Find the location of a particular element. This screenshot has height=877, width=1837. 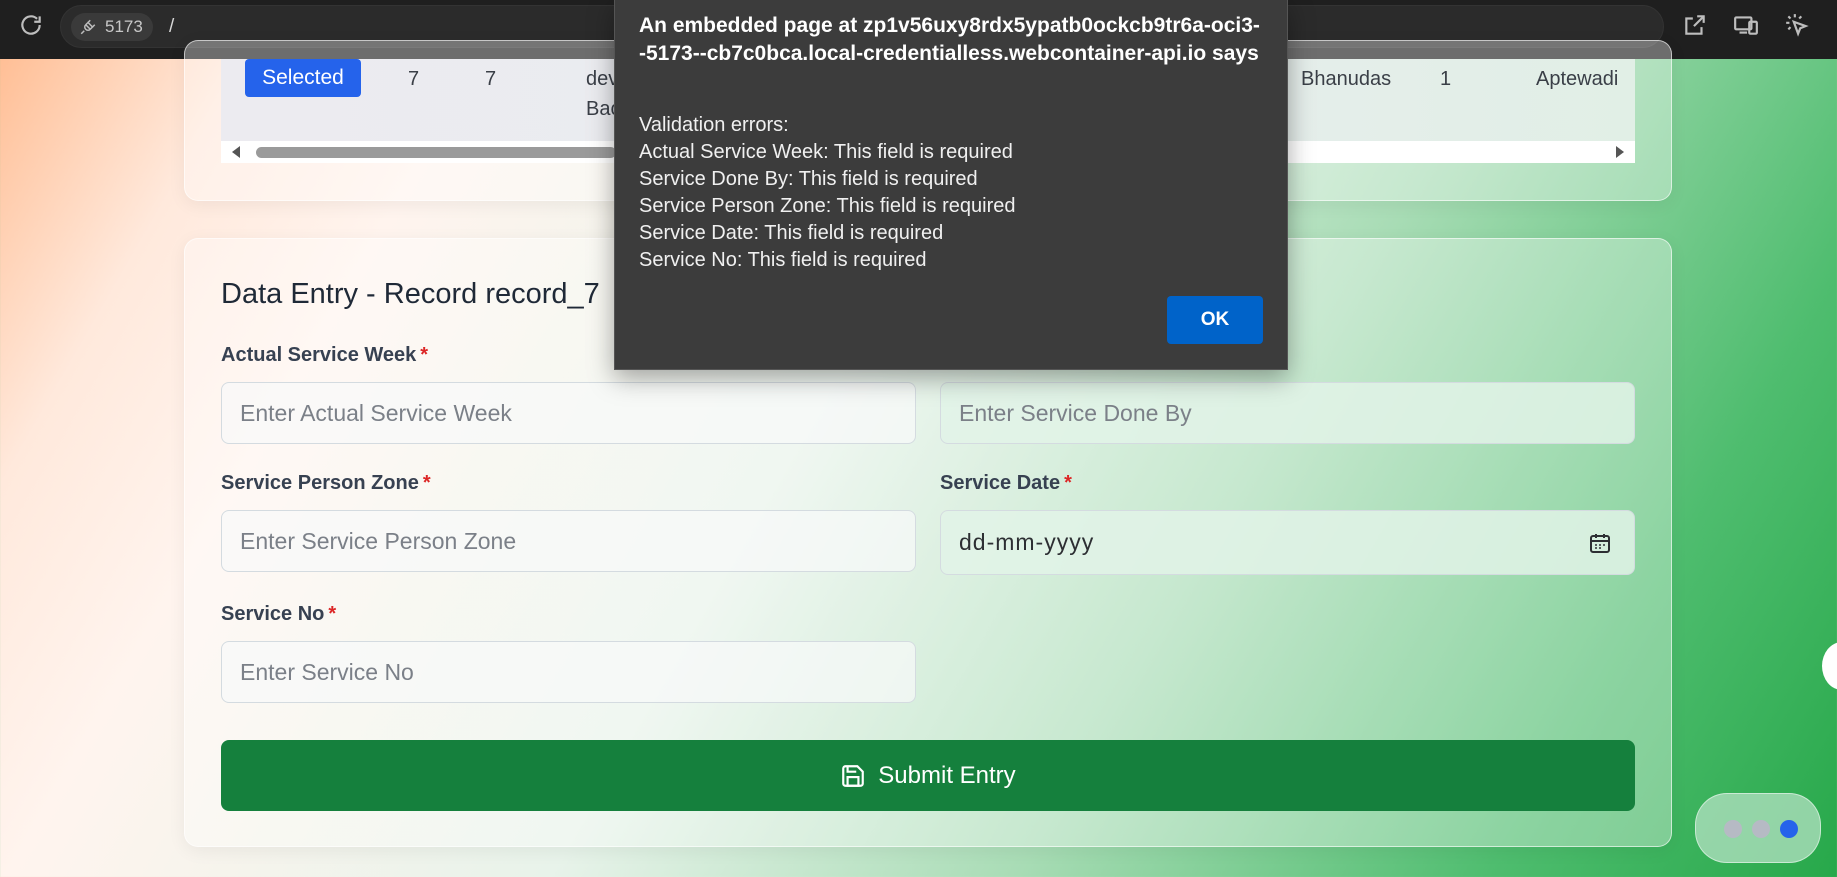

submit-entry-button: Submit Entry is located at coordinates (928, 775).